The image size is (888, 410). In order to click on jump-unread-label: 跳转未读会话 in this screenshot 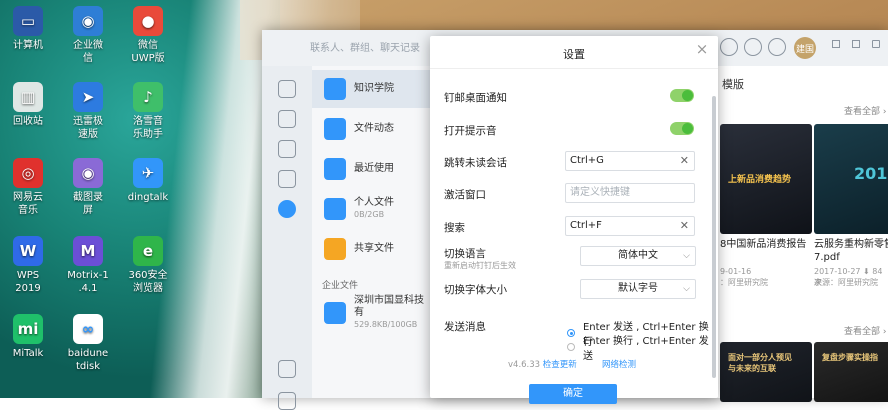, I will do `click(475, 163)`.